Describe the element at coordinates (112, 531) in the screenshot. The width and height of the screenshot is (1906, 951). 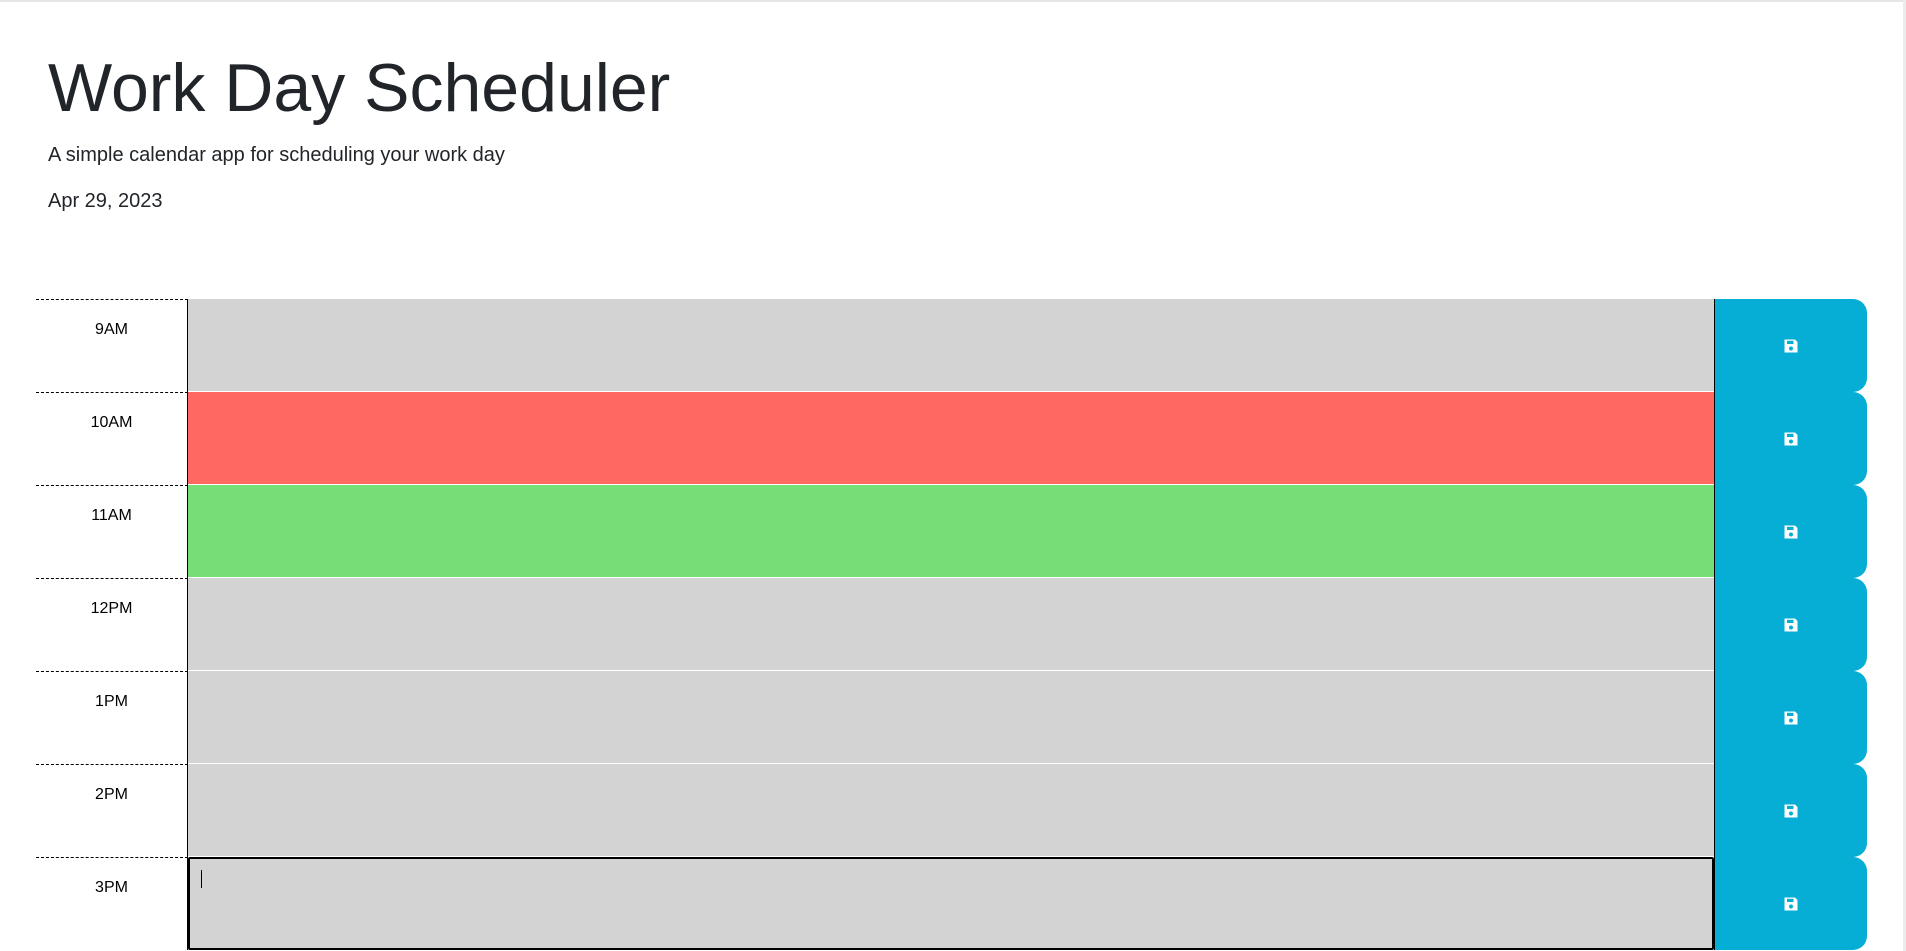
I see `hour-label: 11AM` at that location.